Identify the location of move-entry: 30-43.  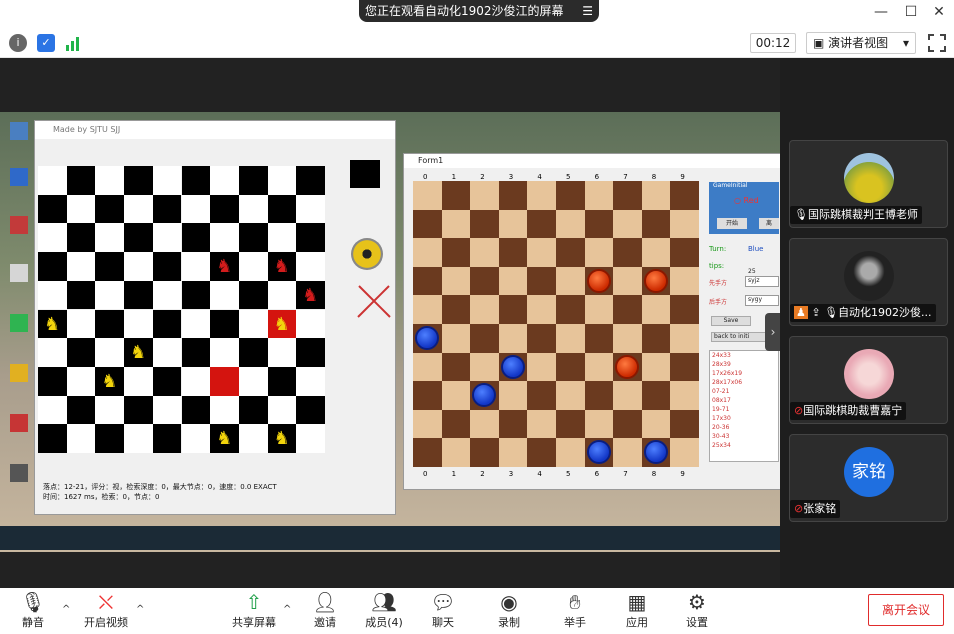
(745, 436).